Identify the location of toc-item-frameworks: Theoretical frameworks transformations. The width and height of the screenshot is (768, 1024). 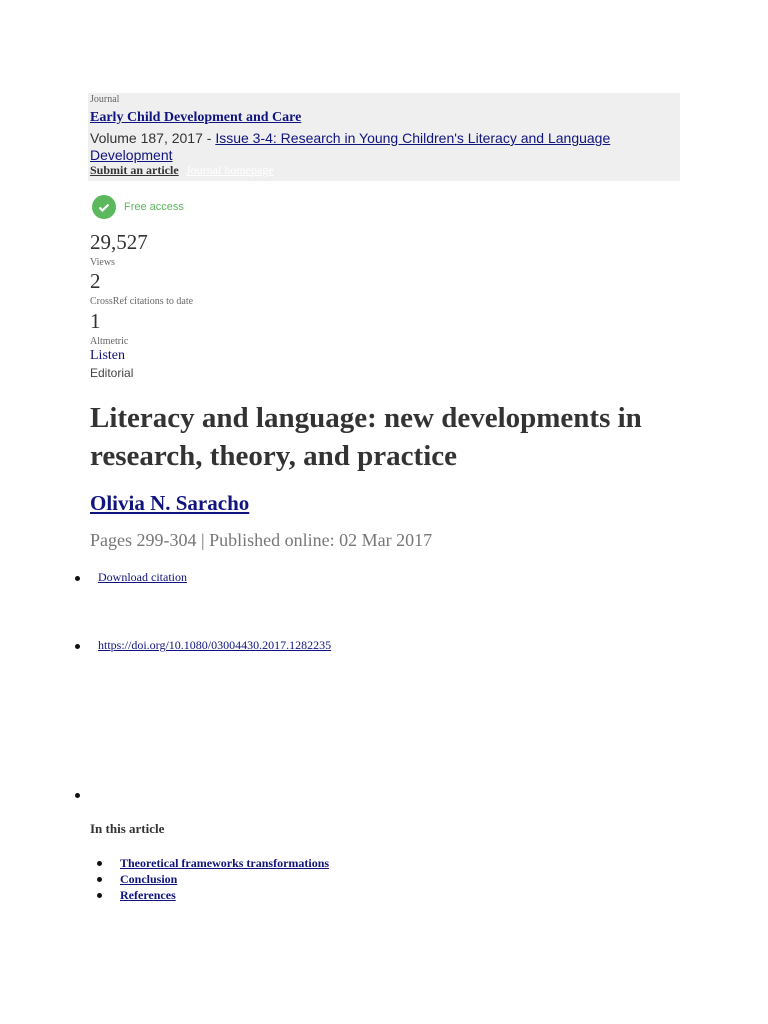
(224, 863).